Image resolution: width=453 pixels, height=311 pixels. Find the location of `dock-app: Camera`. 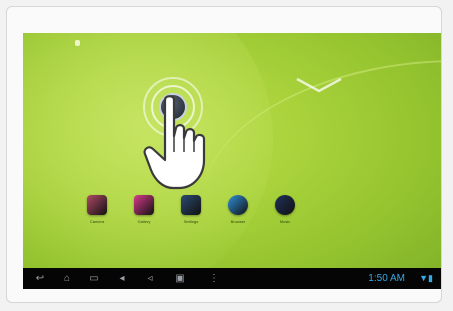

dock-app: Camera is located at coordinates (97, 210).